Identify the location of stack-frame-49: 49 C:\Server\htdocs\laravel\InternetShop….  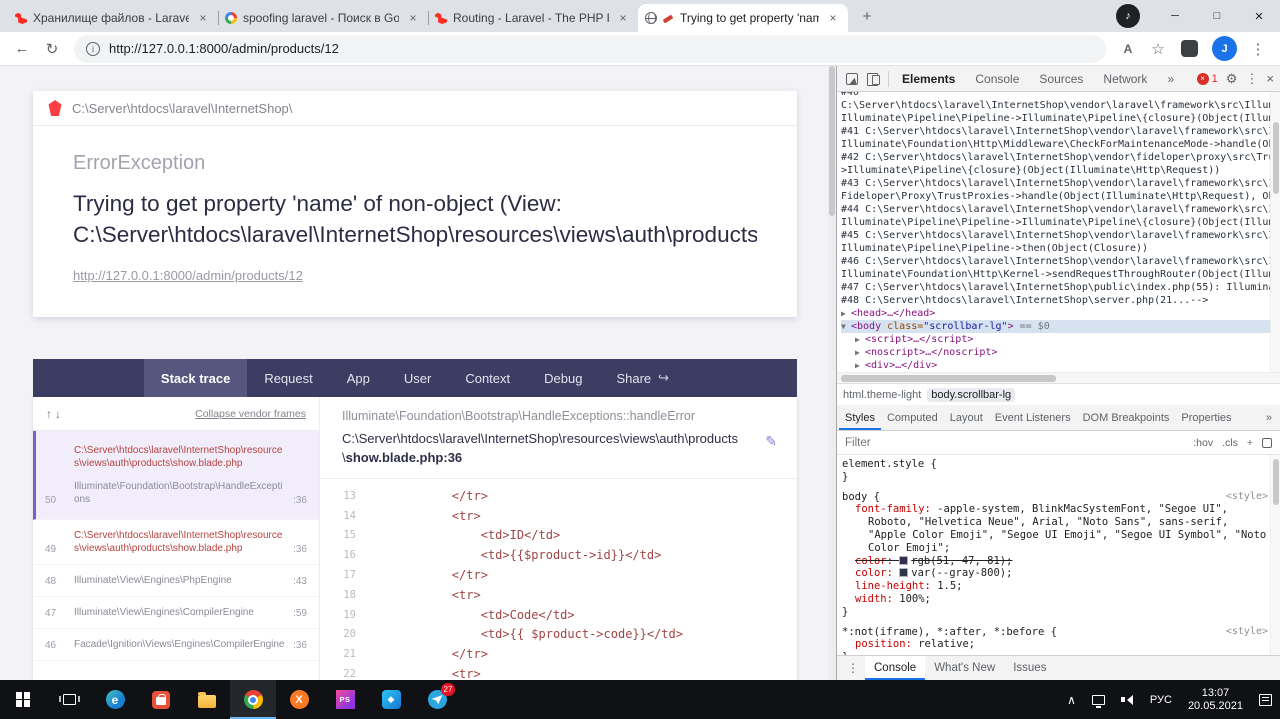
(176, 542).